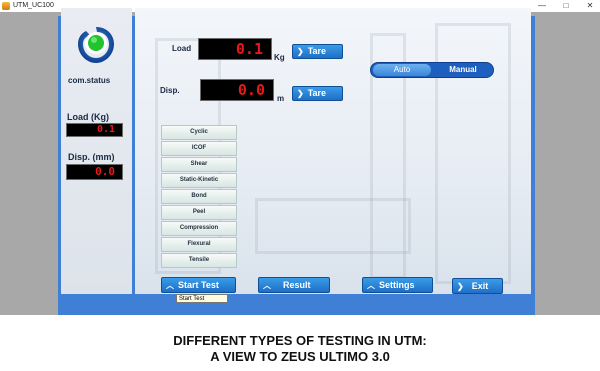 This screenshot has width=600, height=371. I want to click on test-item-static-kinetic: Static-Kinetic, so click(199, 180).